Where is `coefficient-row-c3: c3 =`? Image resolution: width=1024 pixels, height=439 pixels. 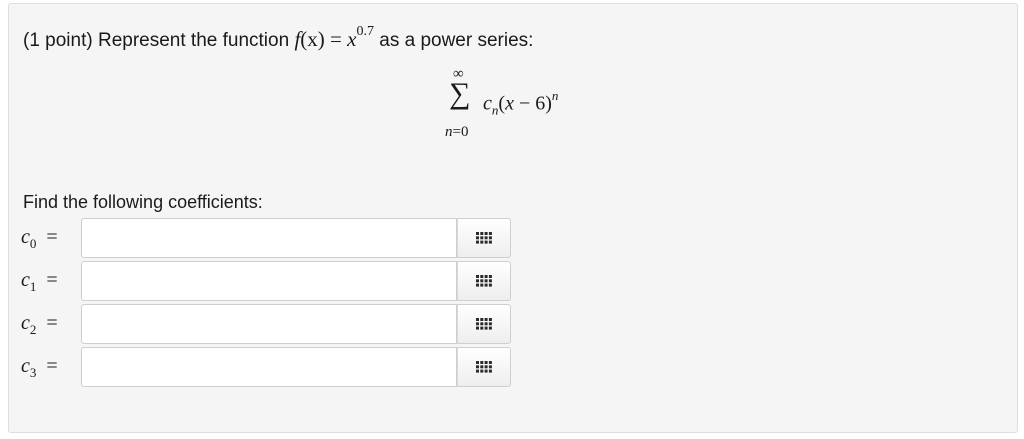
coefficient-row-c3: c3 = is located at coordinates (509, 368).